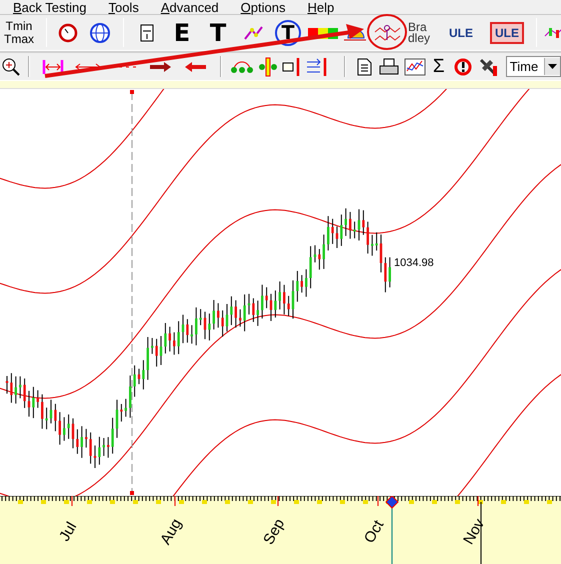 This screenshot has width=561, height=564. I want to click on bradley-button: Bra dley, so click(419, 33).